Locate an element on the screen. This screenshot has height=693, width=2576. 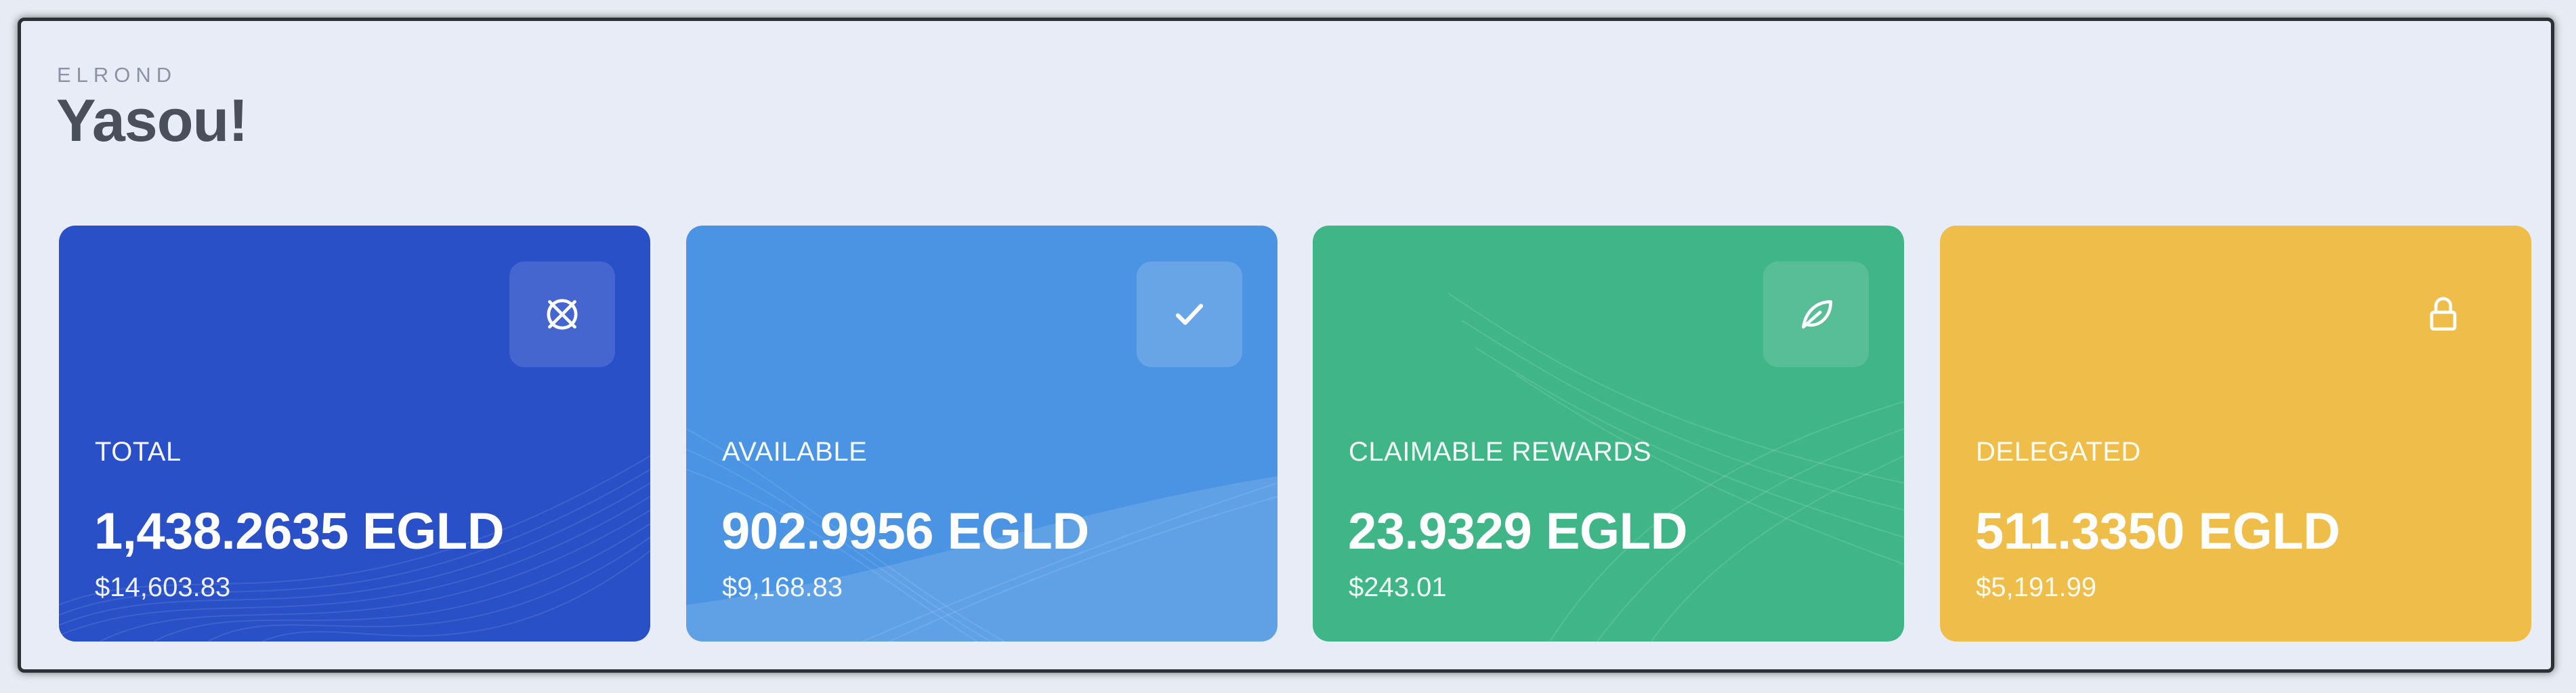
card-label: CLAIMABLE REWARDS is located at coordinates (1500, 452).